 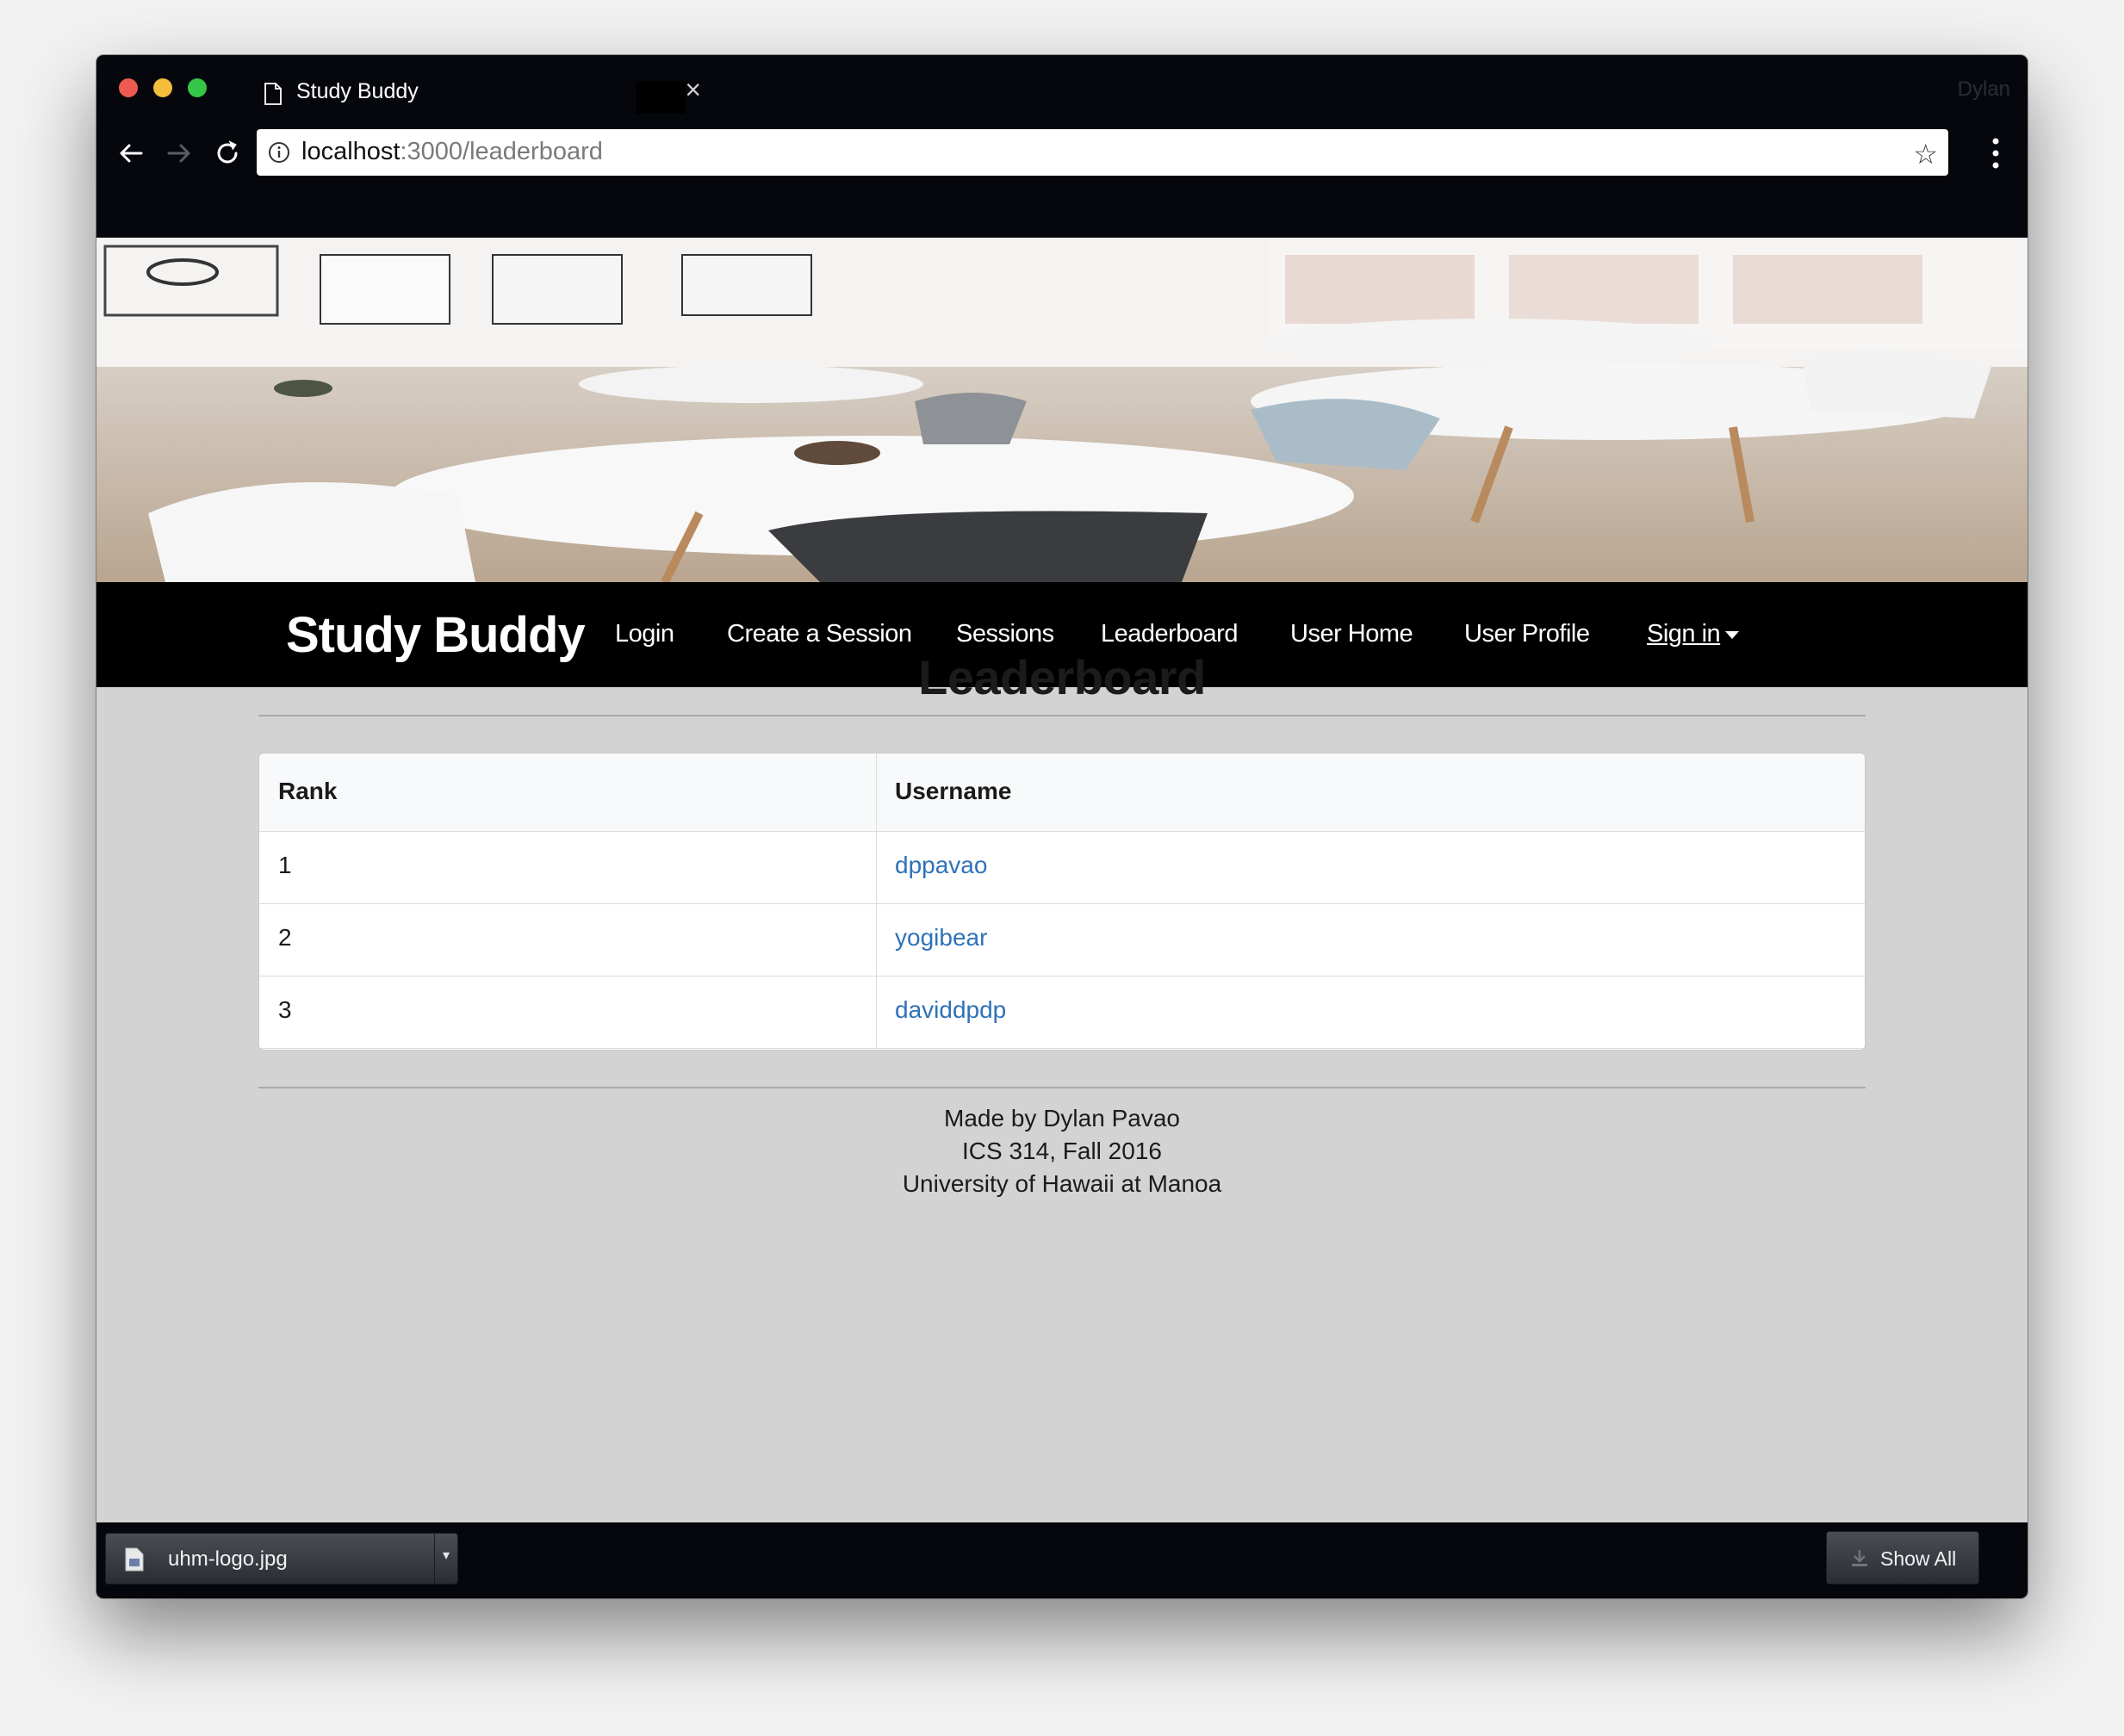 I want to click on footer-line: Made by Dylan Pavao, so click(x=1062, y=1119).